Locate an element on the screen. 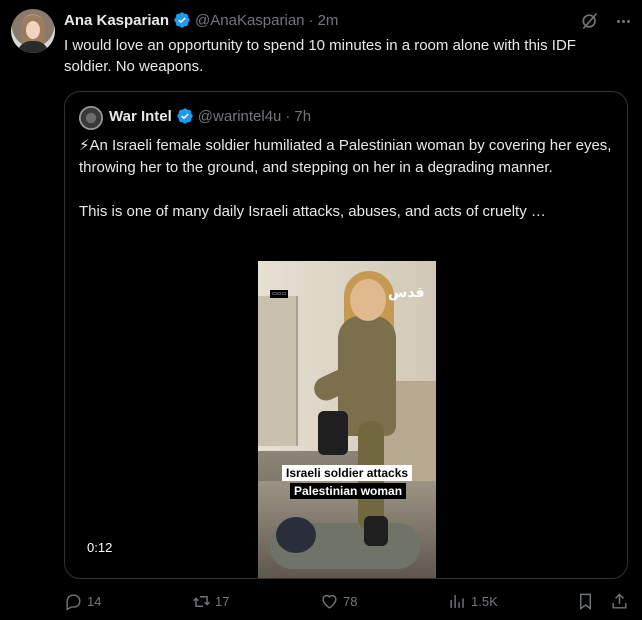  tweet-actions: 14 17 78 1.5K is located at coordinates (349, 604).